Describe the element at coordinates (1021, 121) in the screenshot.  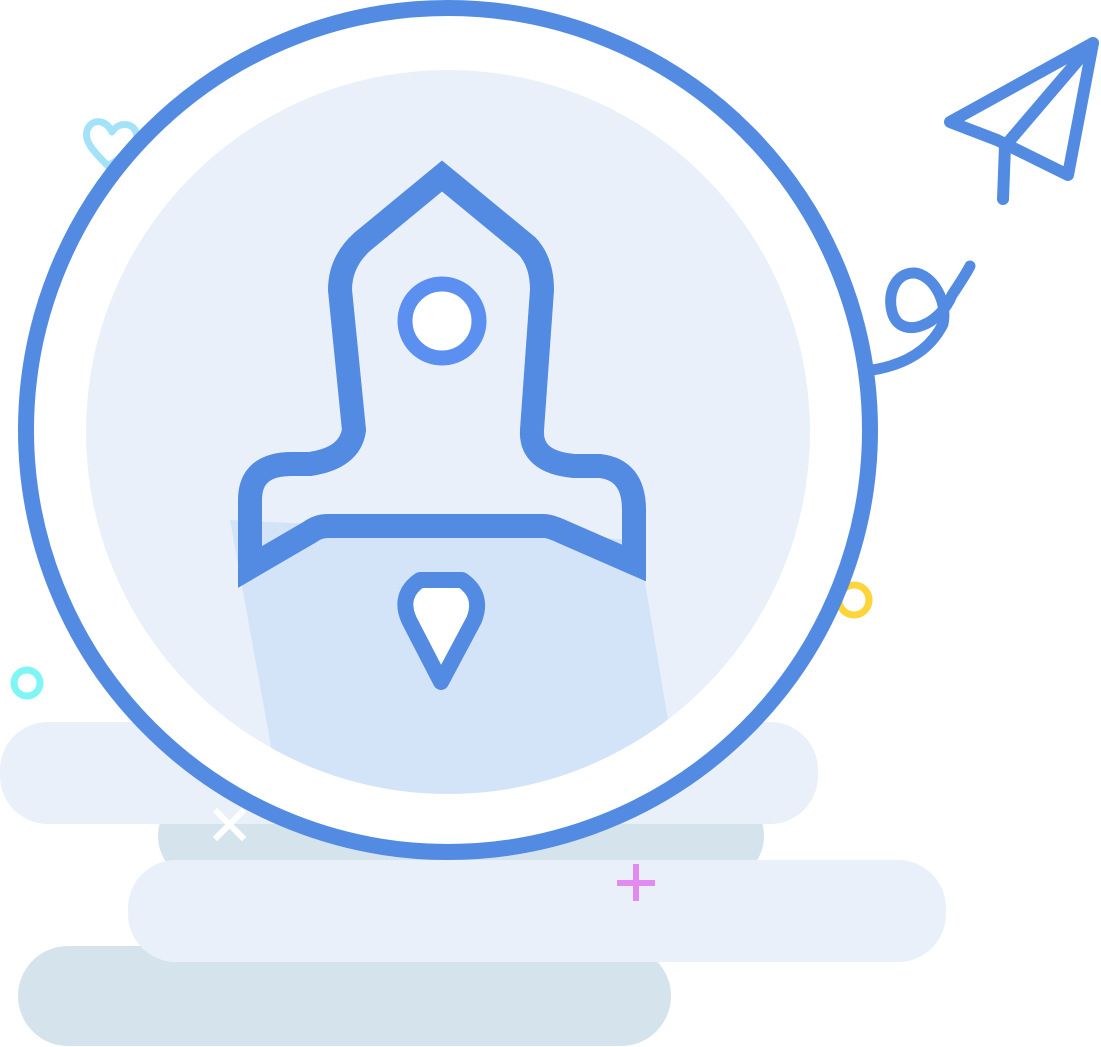
I see `paper-plane-icon` at that location.